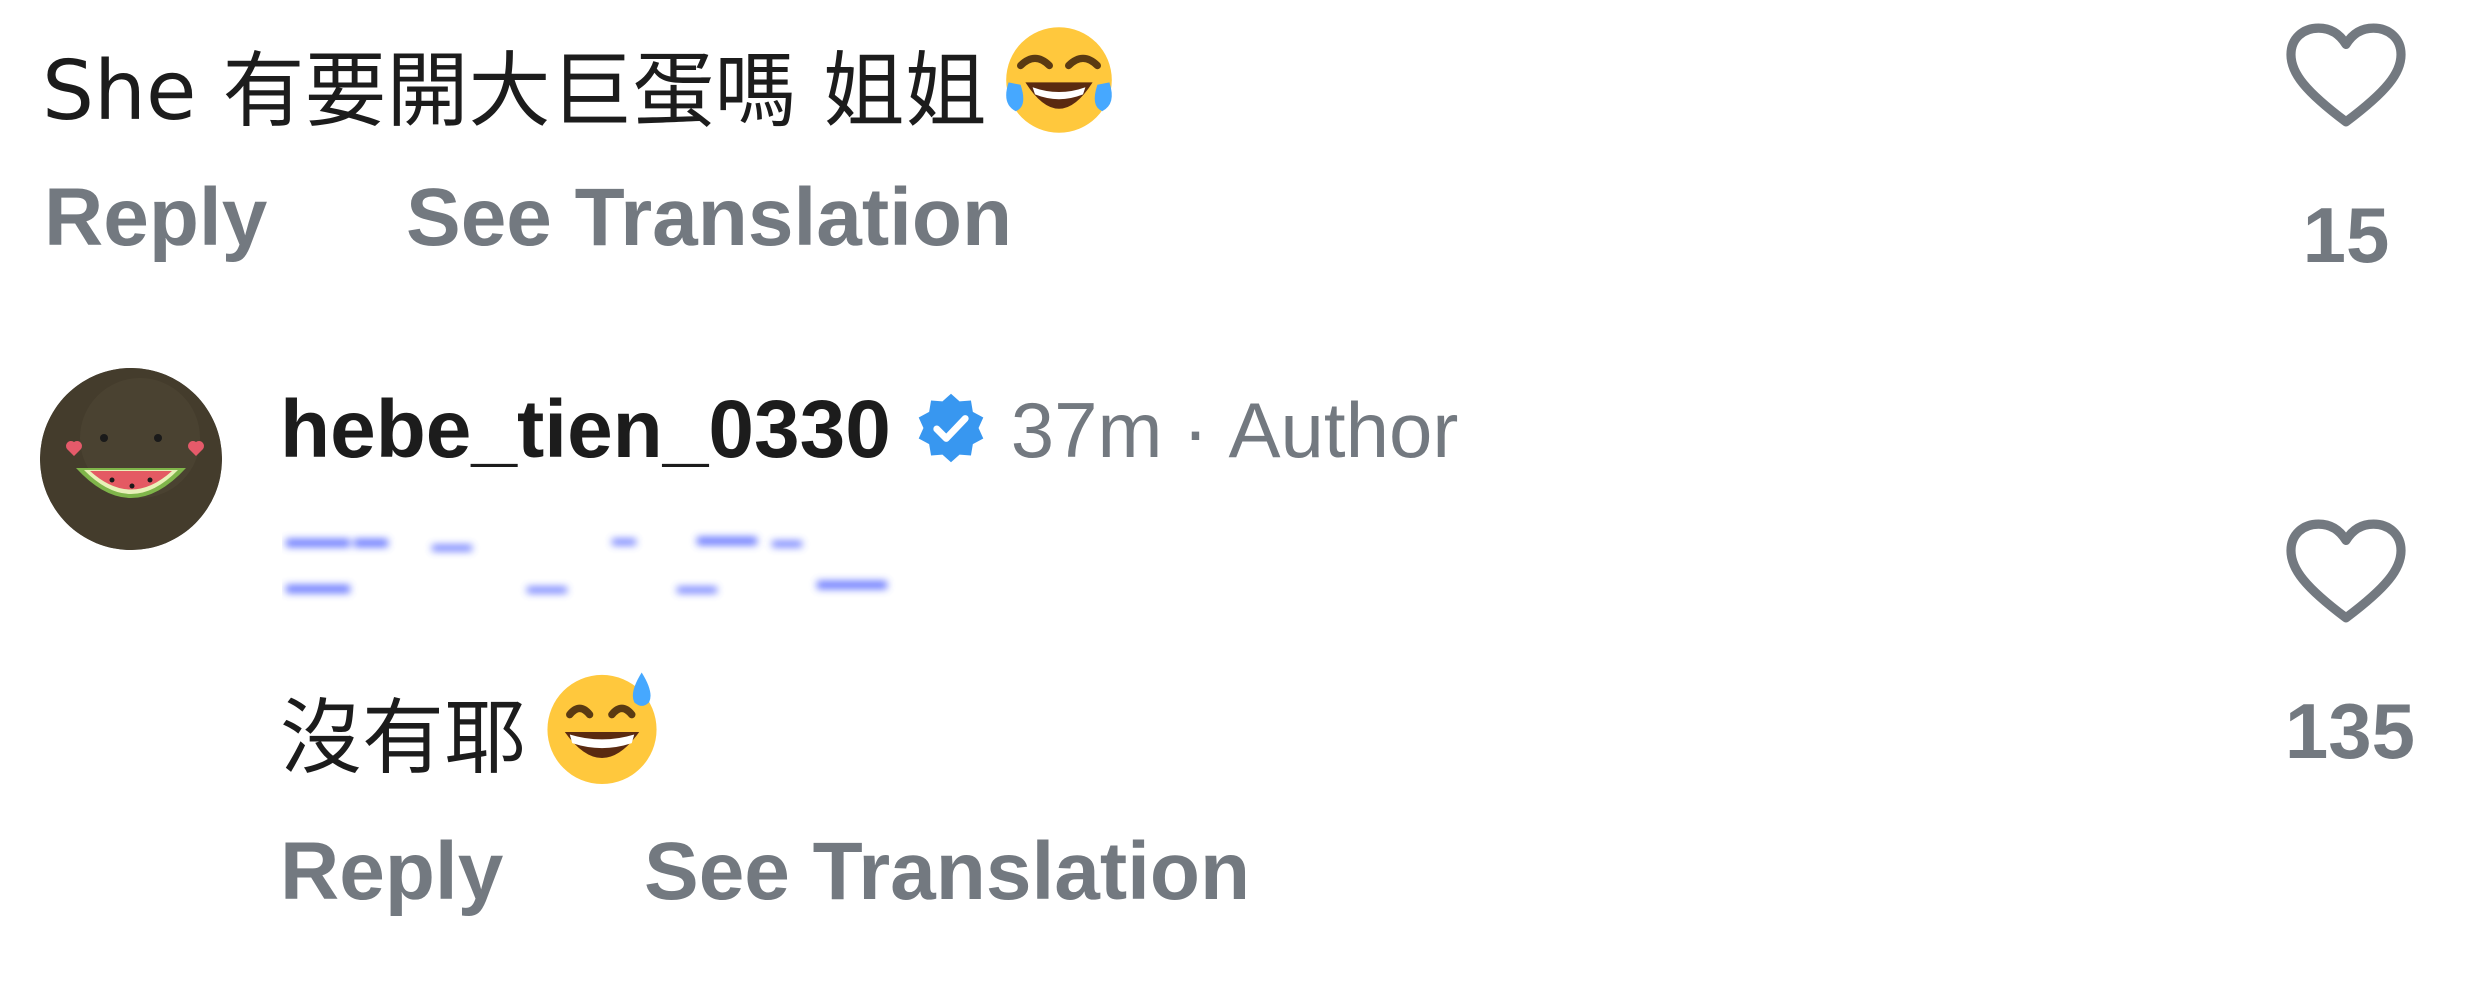 The height and width of the screenshot is (982, 2488). What do you see at coordinates (709, 218) in the screenshot?
I see `comment-1-see-translation-button: See Translation` at bounding box center [709, 218].